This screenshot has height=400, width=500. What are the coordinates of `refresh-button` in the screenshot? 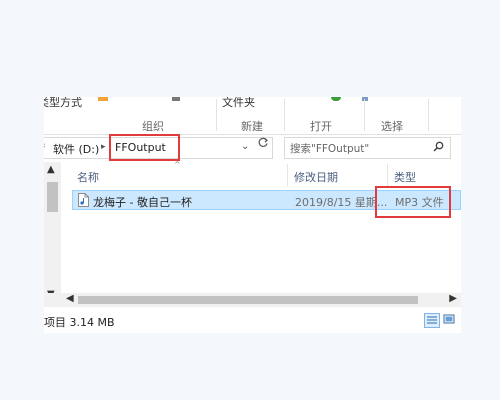 It's located at (263, 145).